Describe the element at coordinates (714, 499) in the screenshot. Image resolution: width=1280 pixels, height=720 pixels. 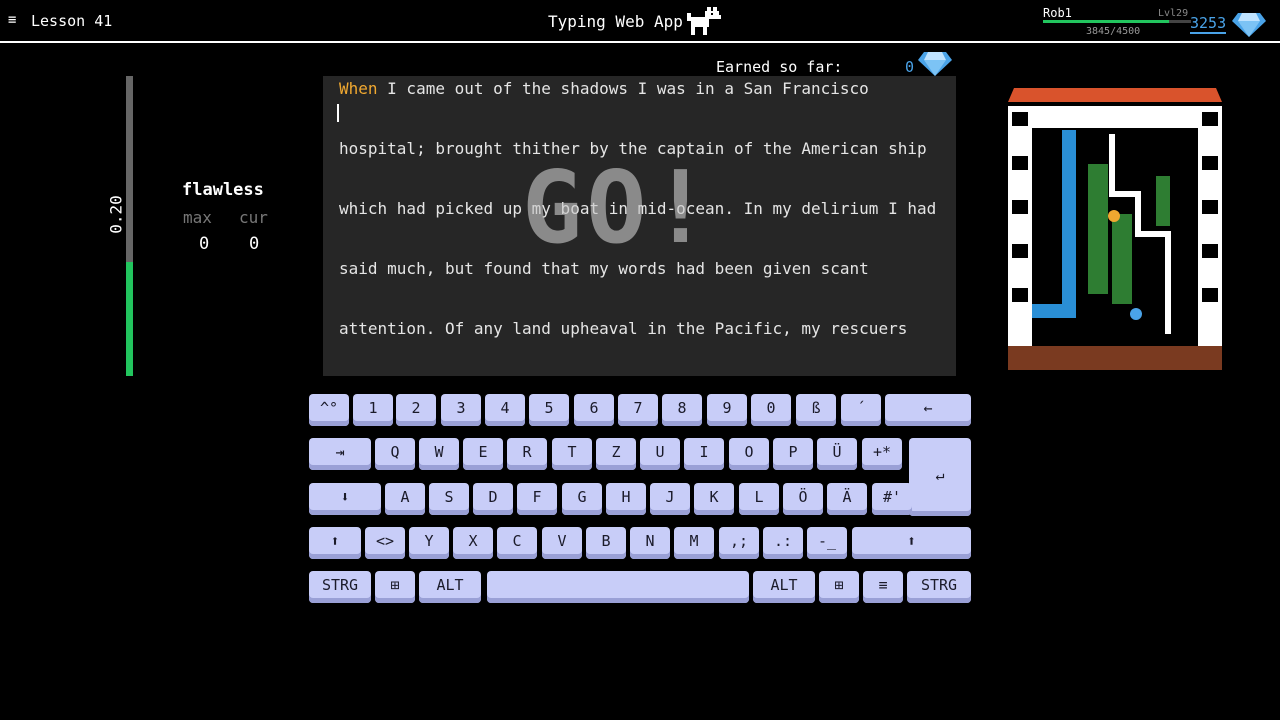
I see `key-row3-8: K` at that location.